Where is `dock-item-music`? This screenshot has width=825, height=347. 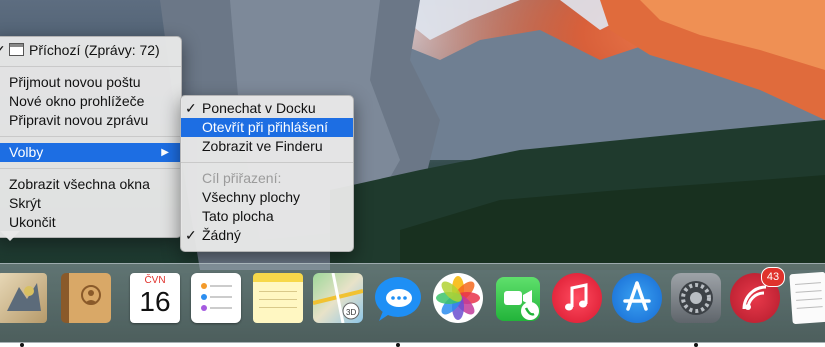 dock-item-music is located at coordinates (577, 304).